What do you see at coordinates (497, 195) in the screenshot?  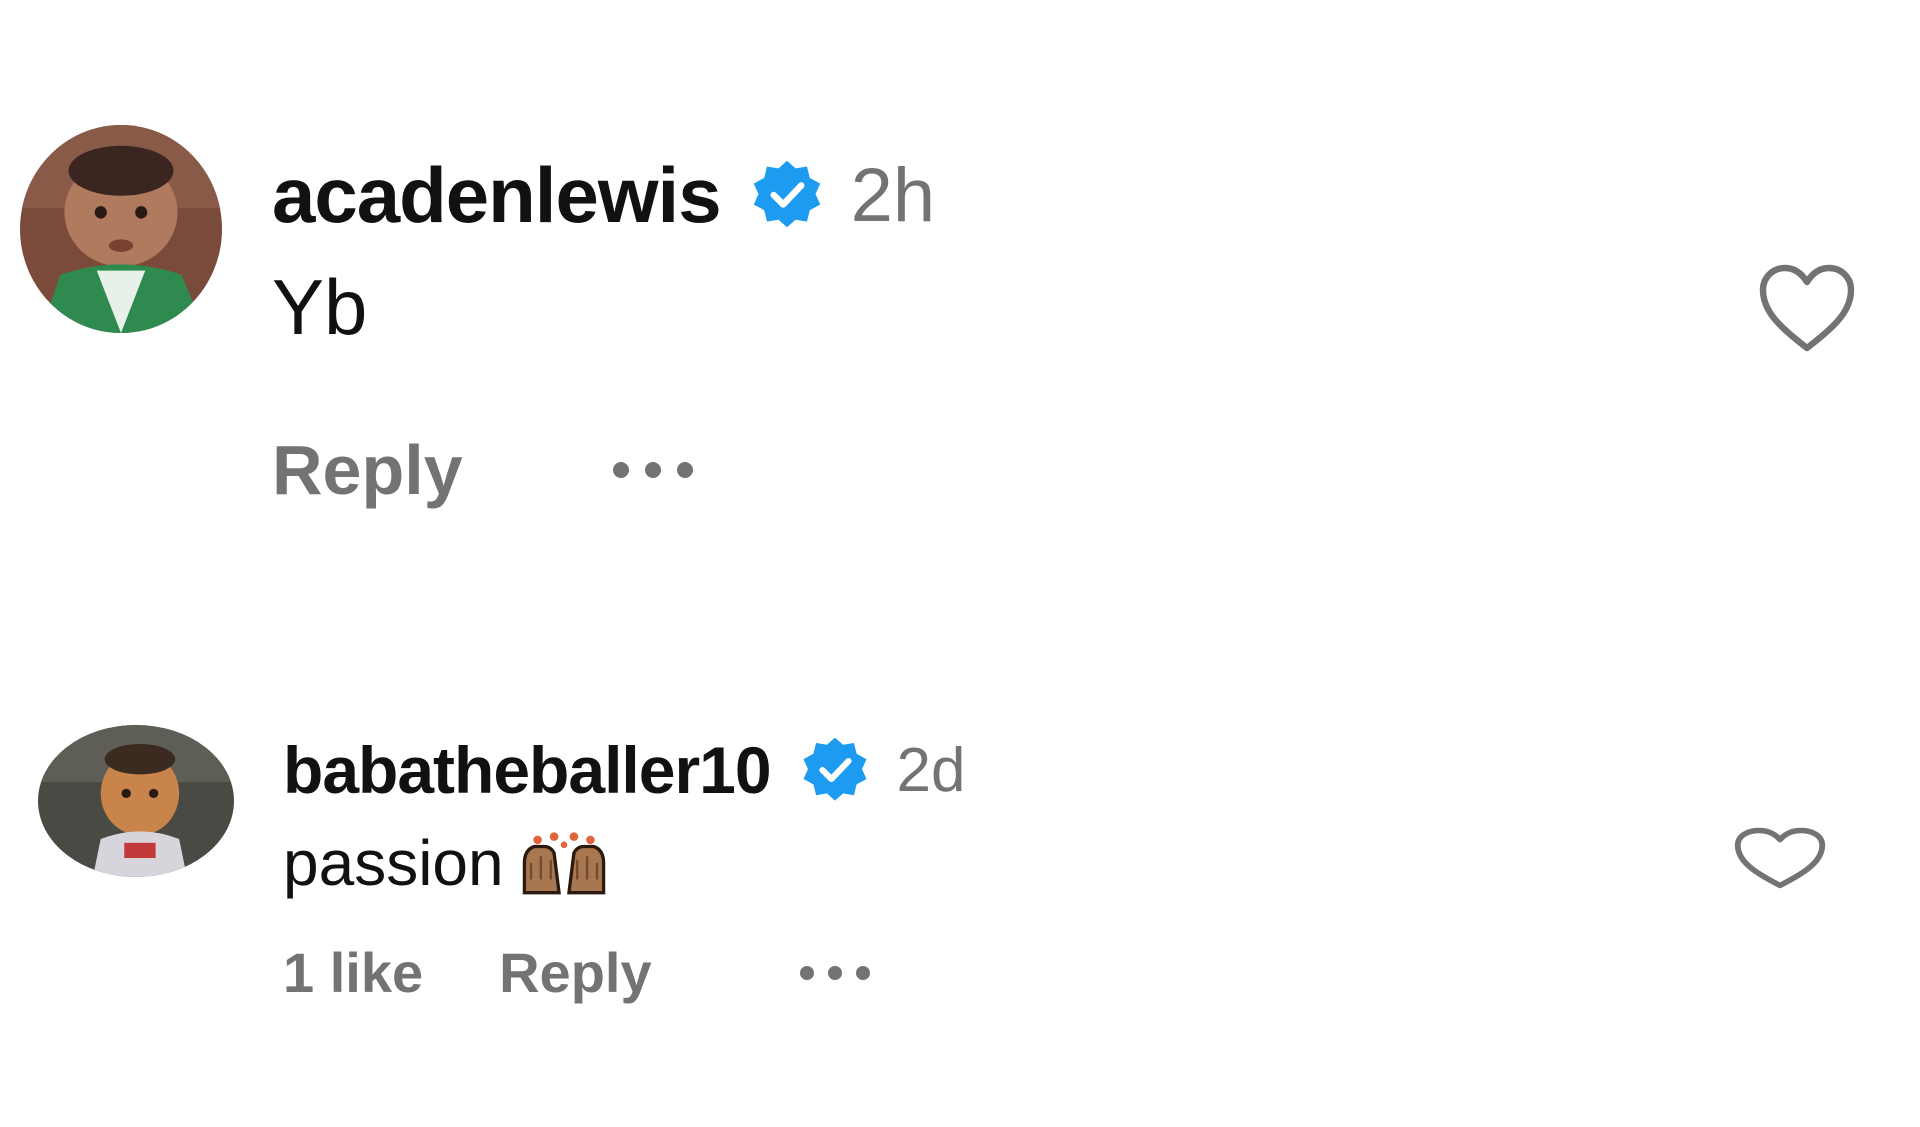 I see `username: acadenlewis` at bounding box center [497, 195].